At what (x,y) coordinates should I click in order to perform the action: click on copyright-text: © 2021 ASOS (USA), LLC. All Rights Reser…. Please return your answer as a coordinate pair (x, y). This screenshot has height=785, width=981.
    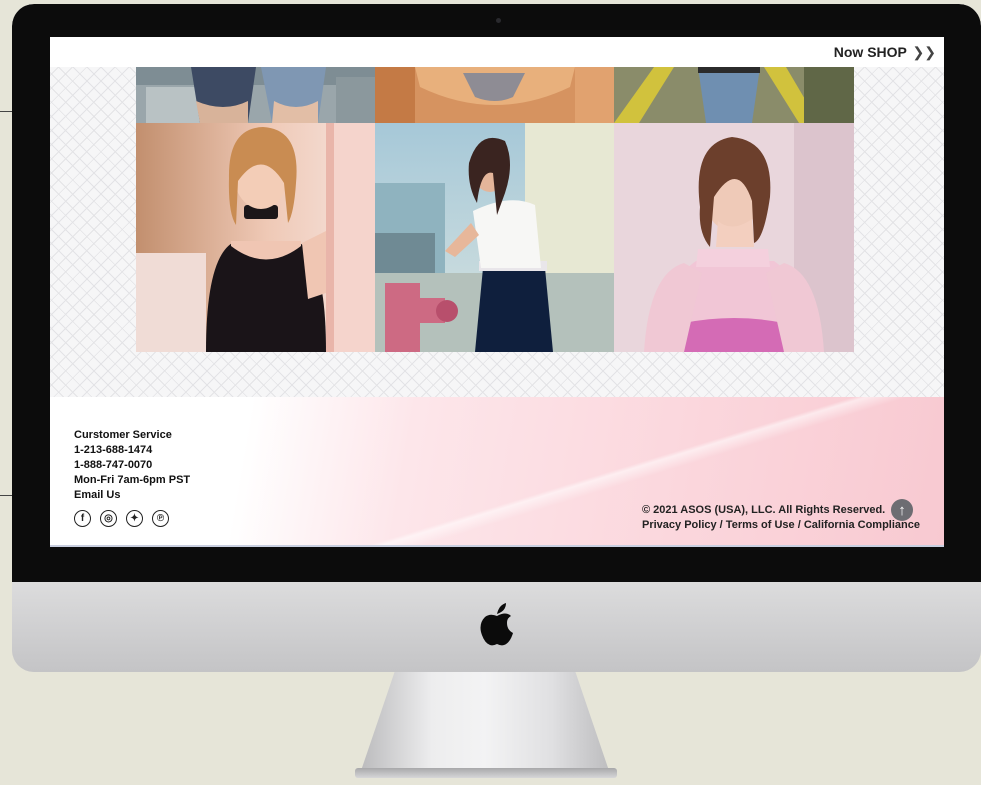
    Looking at the image, I should click on (764, 510).